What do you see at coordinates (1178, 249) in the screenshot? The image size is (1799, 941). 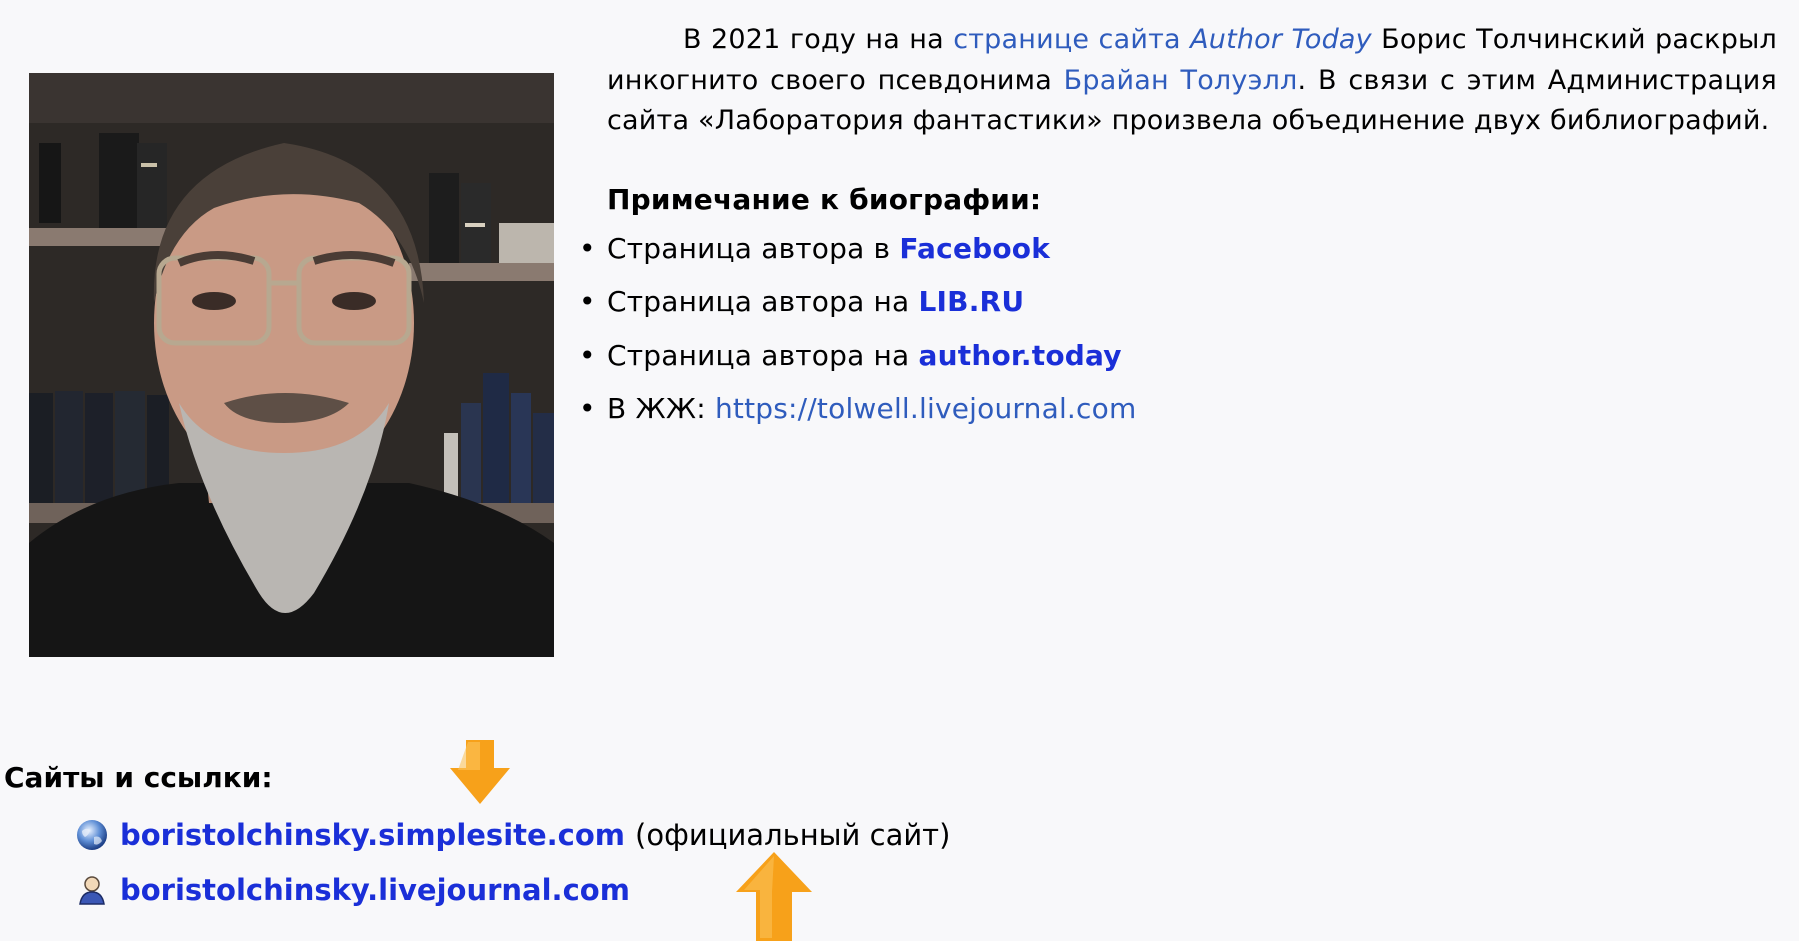 I see `list-item: • Страница автора в Facebook` at bounding box center [1178, 249].